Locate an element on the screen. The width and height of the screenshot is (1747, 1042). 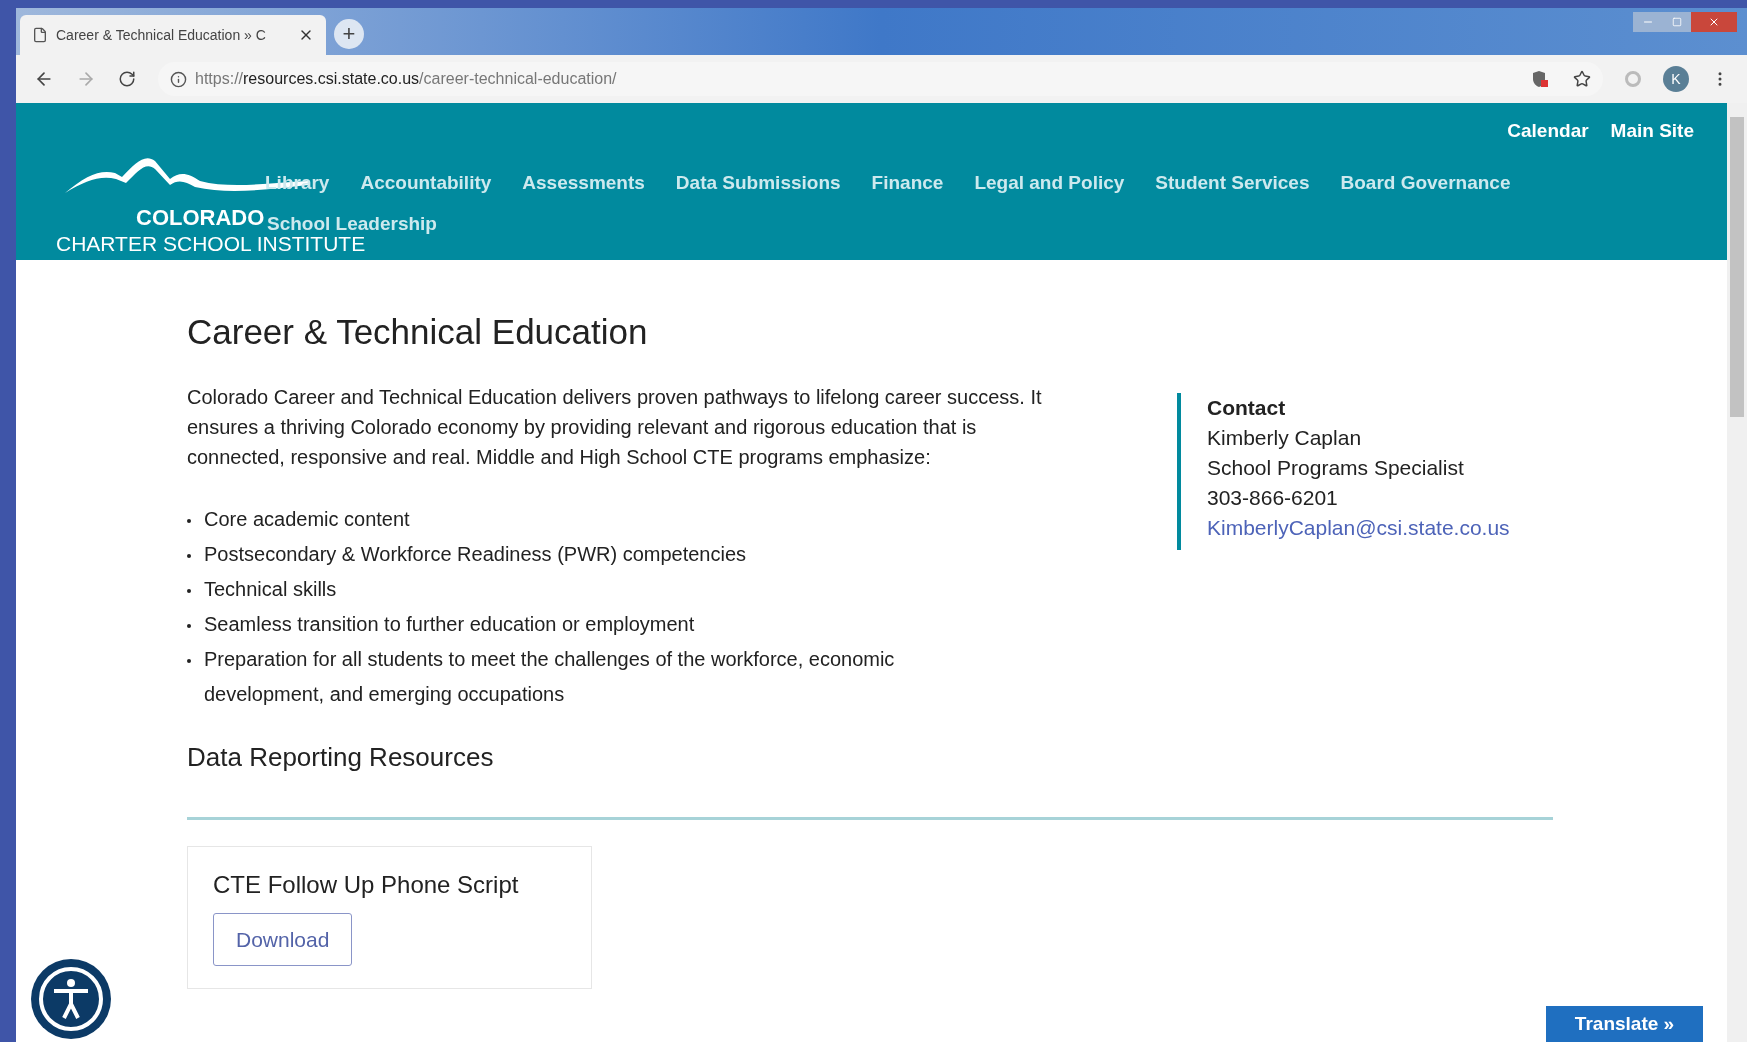
bullet-text: Technical skills is located at coordinates (271, 589).